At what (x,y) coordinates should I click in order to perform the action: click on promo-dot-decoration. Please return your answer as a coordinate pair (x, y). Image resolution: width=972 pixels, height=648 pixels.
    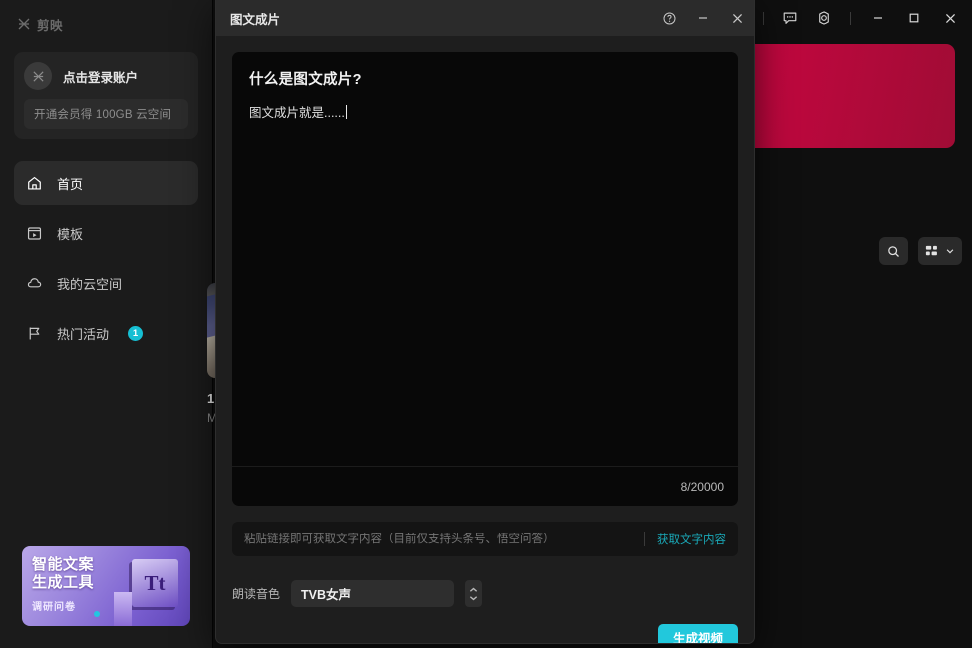
    Looking at the image, I should click on (97, 614).